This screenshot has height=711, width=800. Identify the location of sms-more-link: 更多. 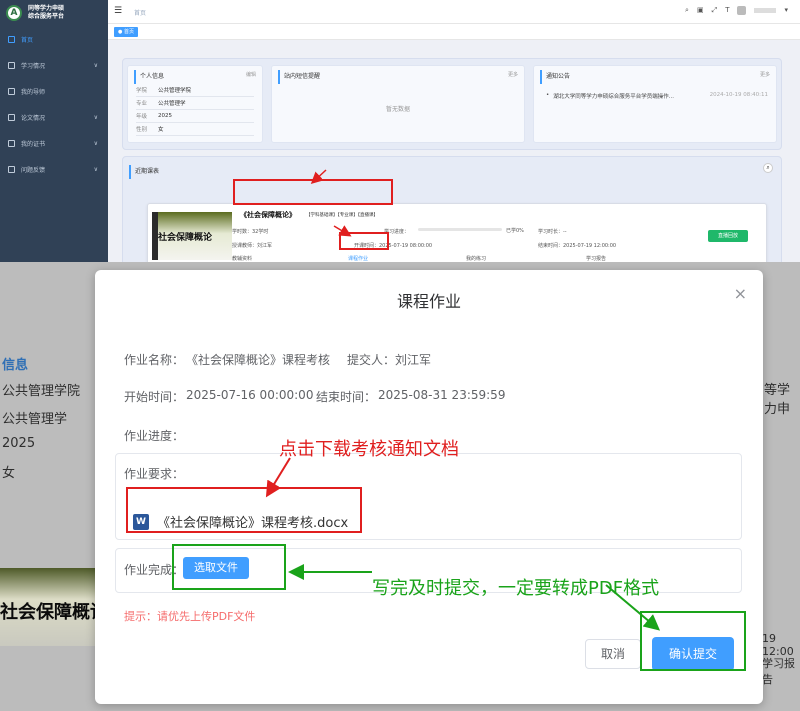
(513, 74).